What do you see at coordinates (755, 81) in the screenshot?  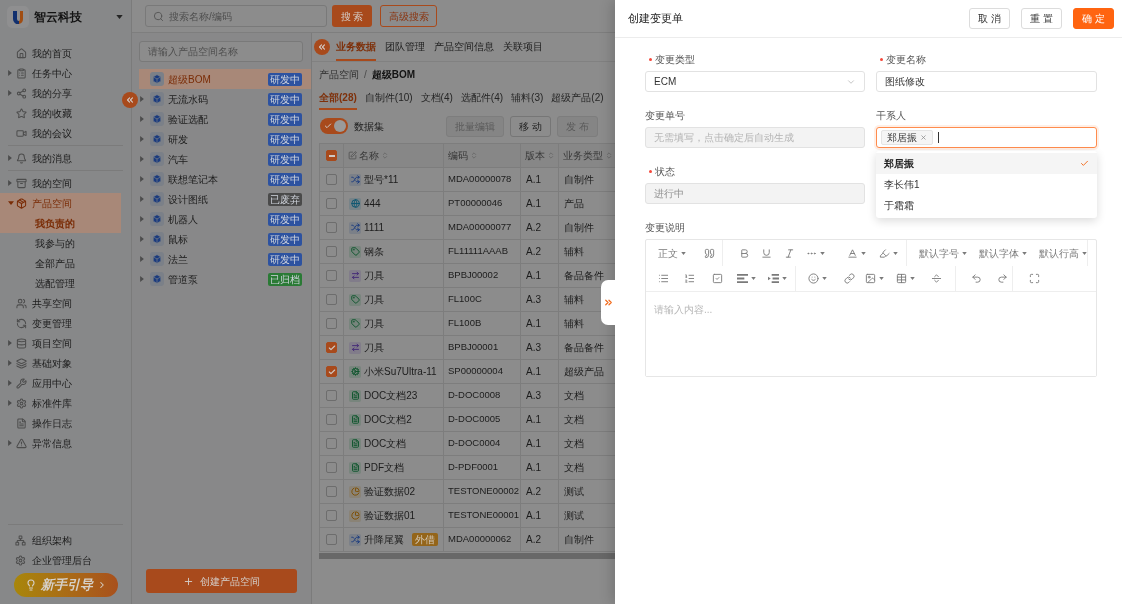 I see `select-field: ECM` at bounding box center [755, 81].